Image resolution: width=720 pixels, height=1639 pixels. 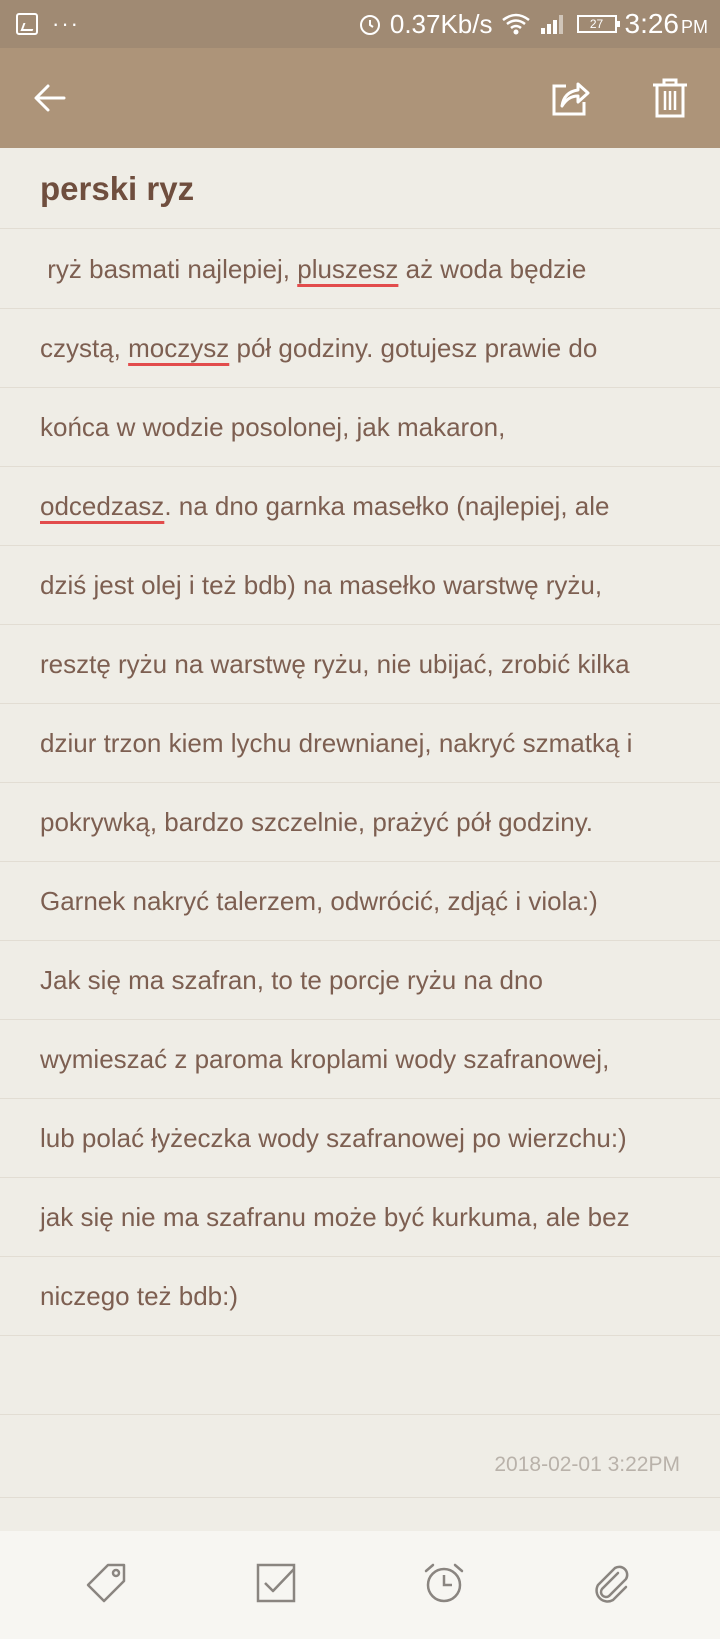 I want to click on note-text: końca w wodzie posolonej, jak makaron,, so click(x=273, y=426).